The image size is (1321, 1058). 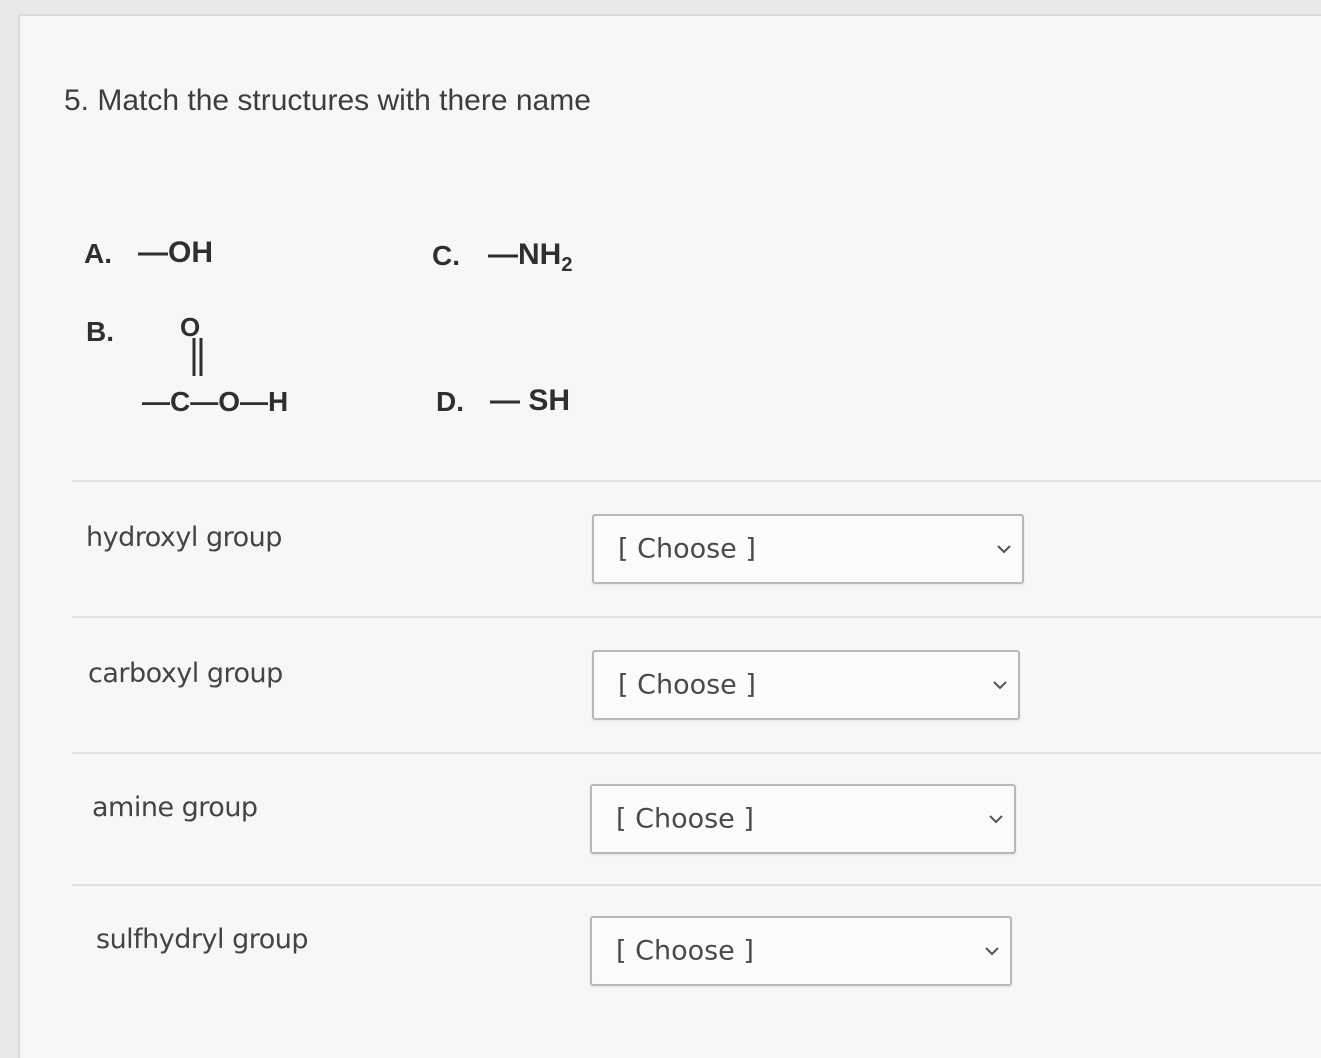 I want to click on structure-a-formula: —OH, so click(x=175, y=252).